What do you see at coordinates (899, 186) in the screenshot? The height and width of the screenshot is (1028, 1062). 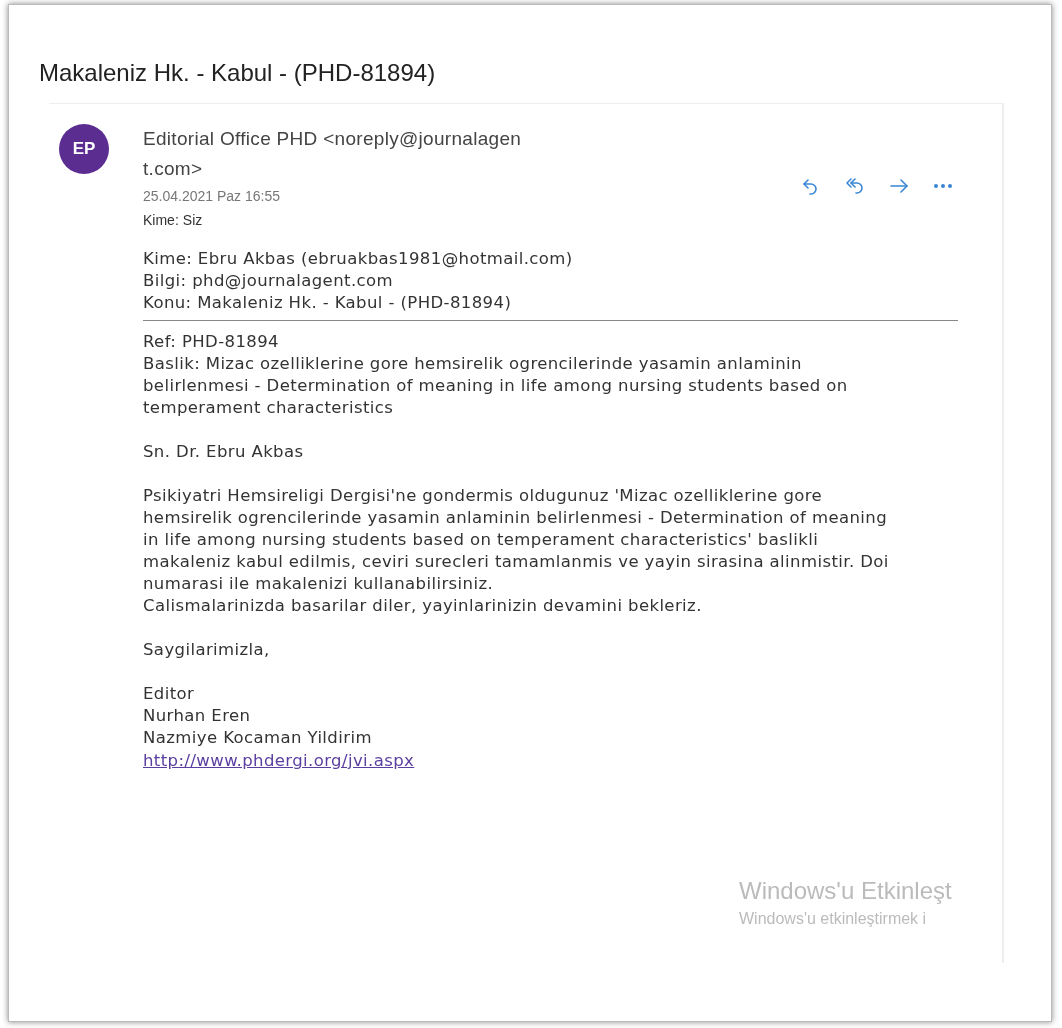 I see `forward-icon` at bounding box center [899, 186].